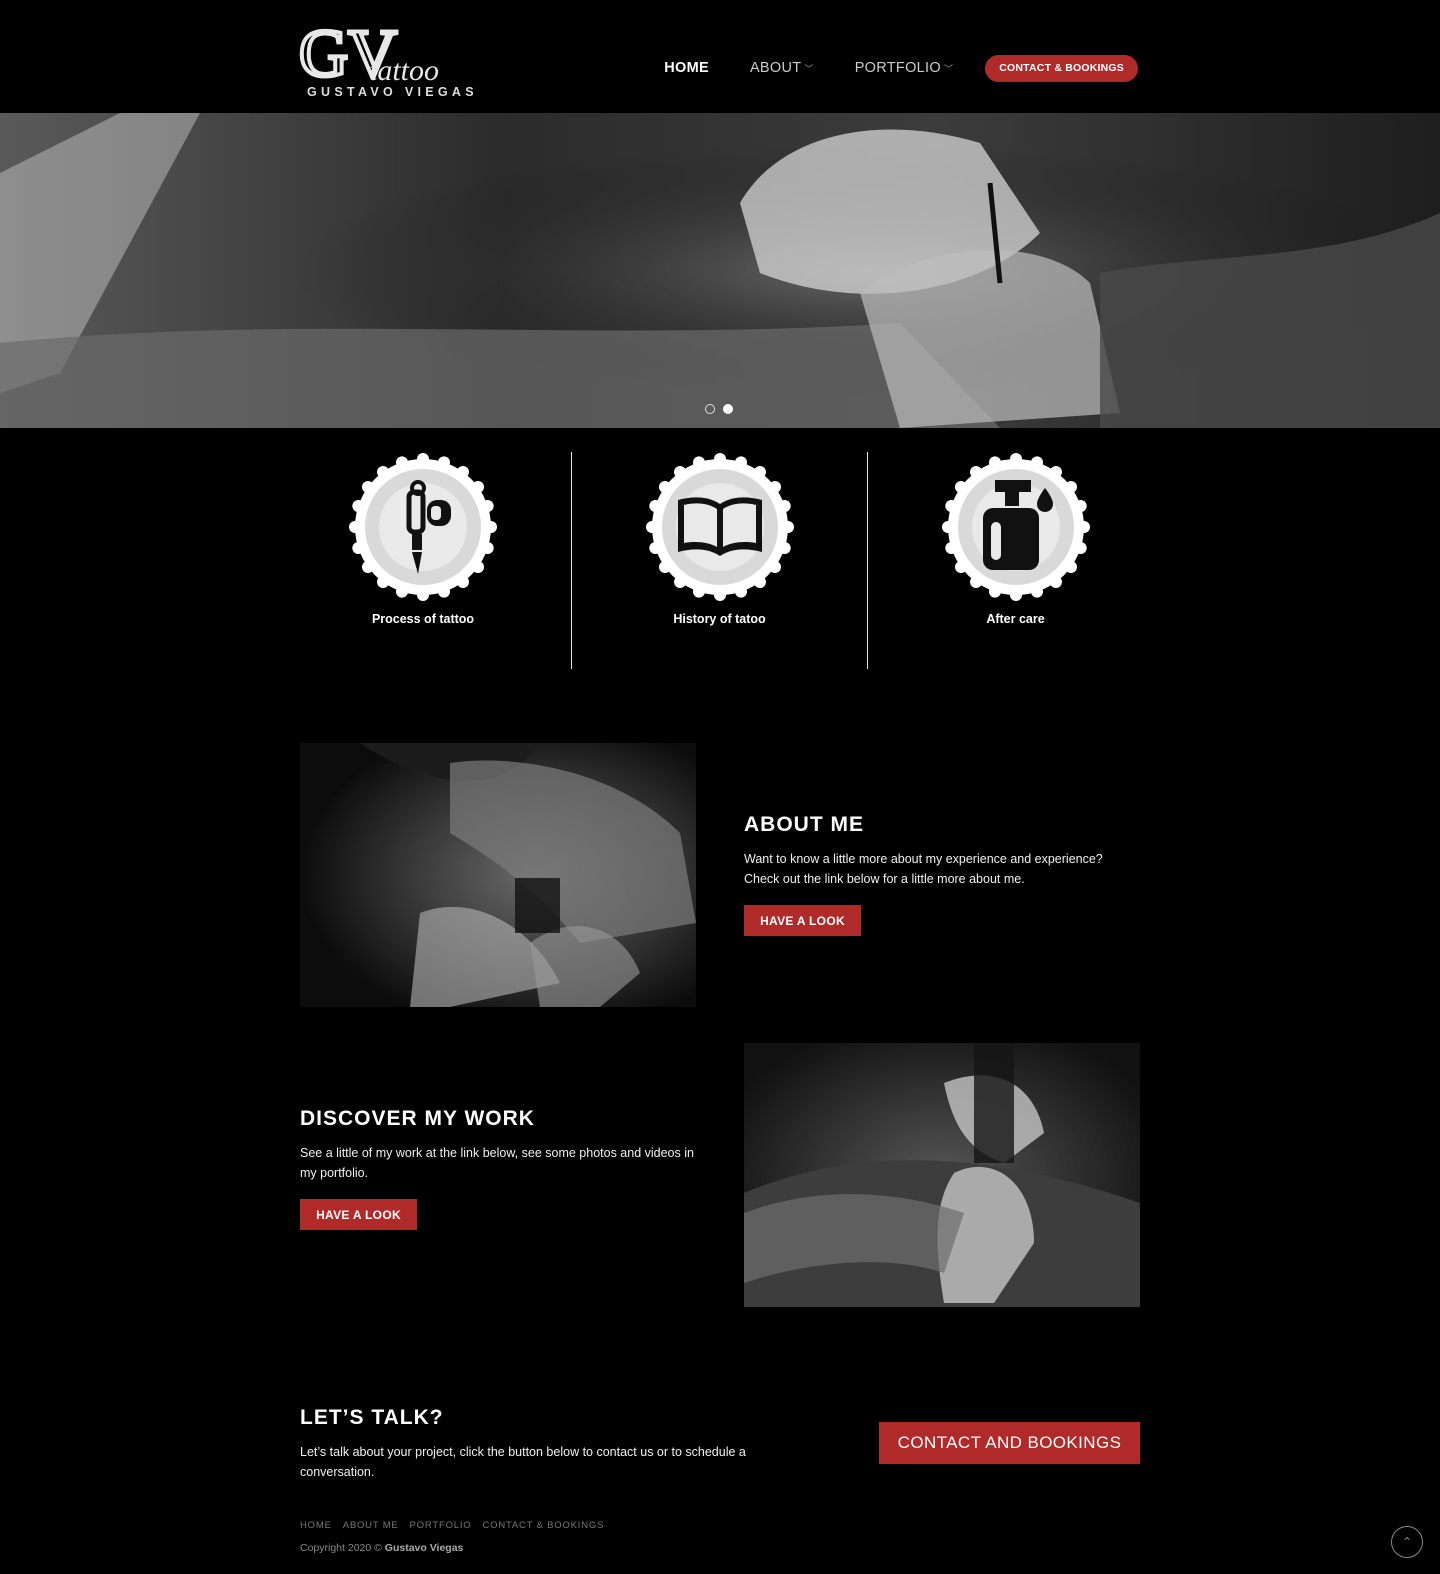 The width and height of the screenshot is (1440, 1574). Describe the element at coordinates (441, 1525) in the screenshot. I see `footer-link-portfolio: PORTFOLIO` at that location.